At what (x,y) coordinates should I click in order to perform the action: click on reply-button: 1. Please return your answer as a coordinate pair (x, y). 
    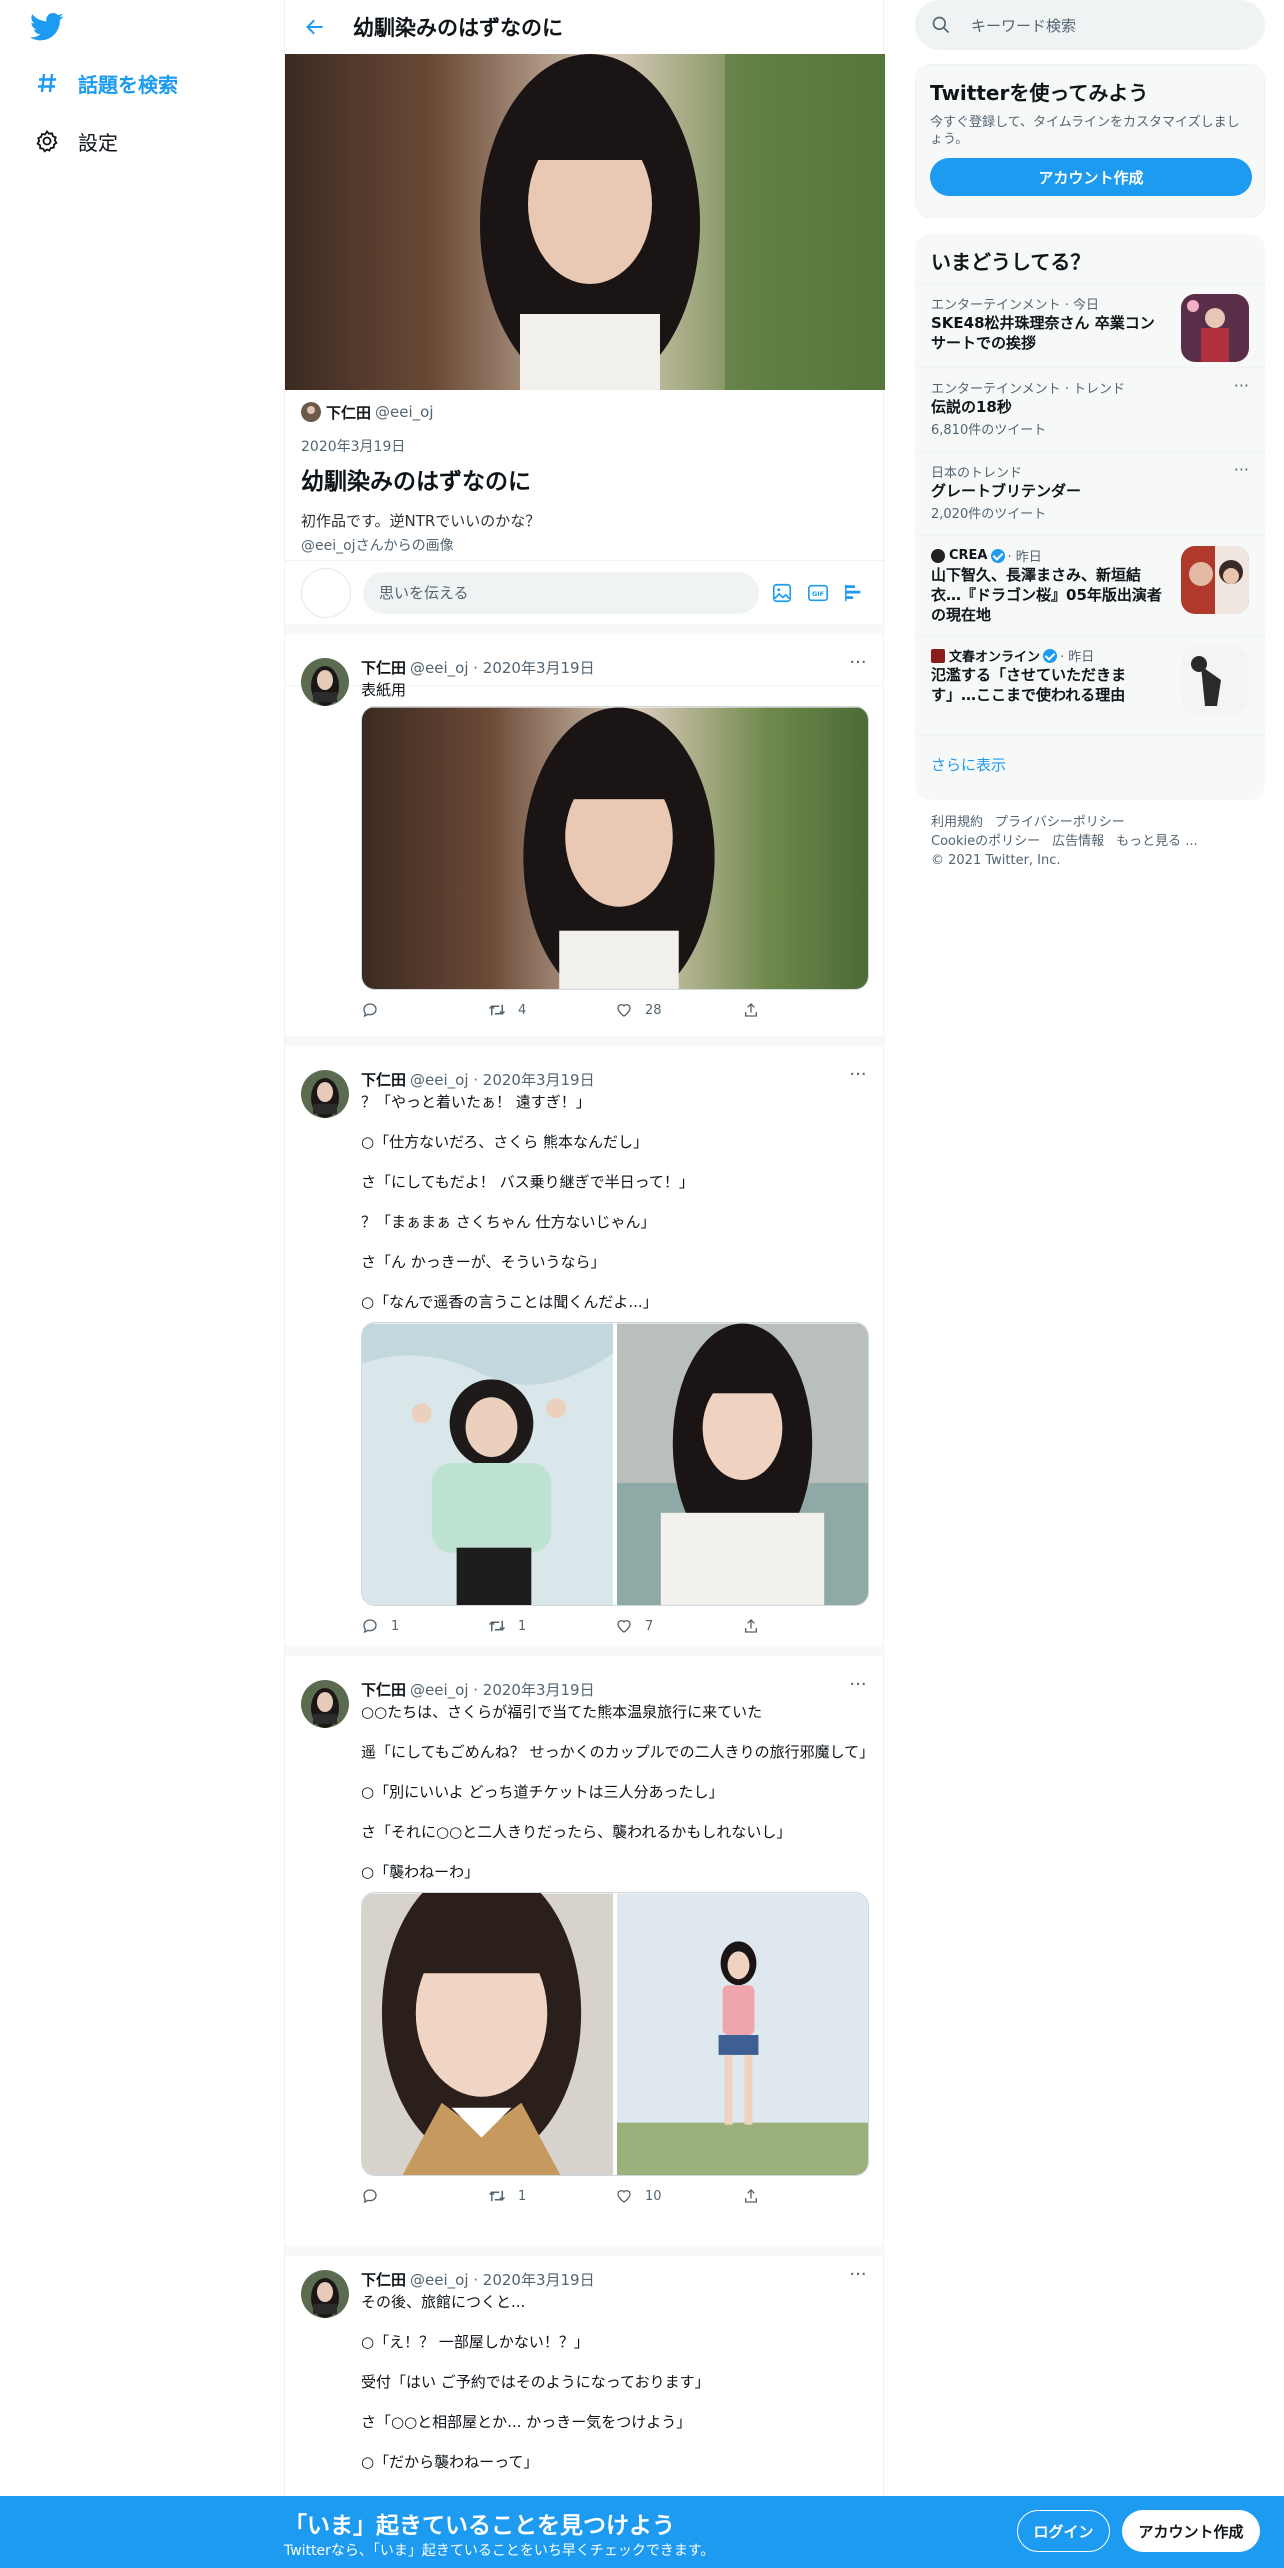
    Looking at the image, I should click on (424, 1626).